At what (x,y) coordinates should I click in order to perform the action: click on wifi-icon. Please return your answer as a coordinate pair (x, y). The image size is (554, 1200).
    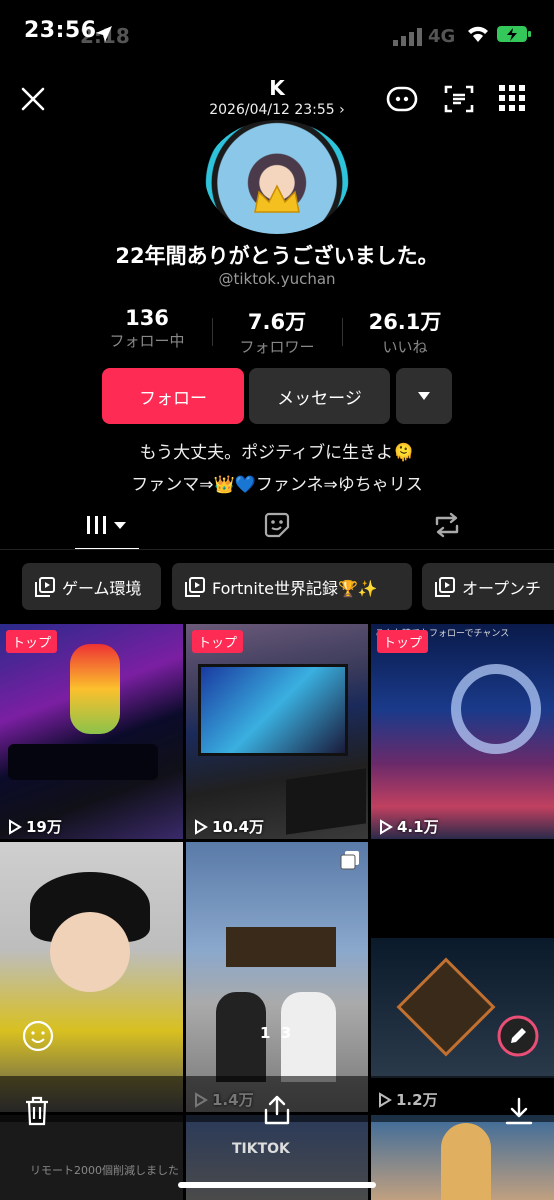
    Looking at the image, I should click on (478, 34).